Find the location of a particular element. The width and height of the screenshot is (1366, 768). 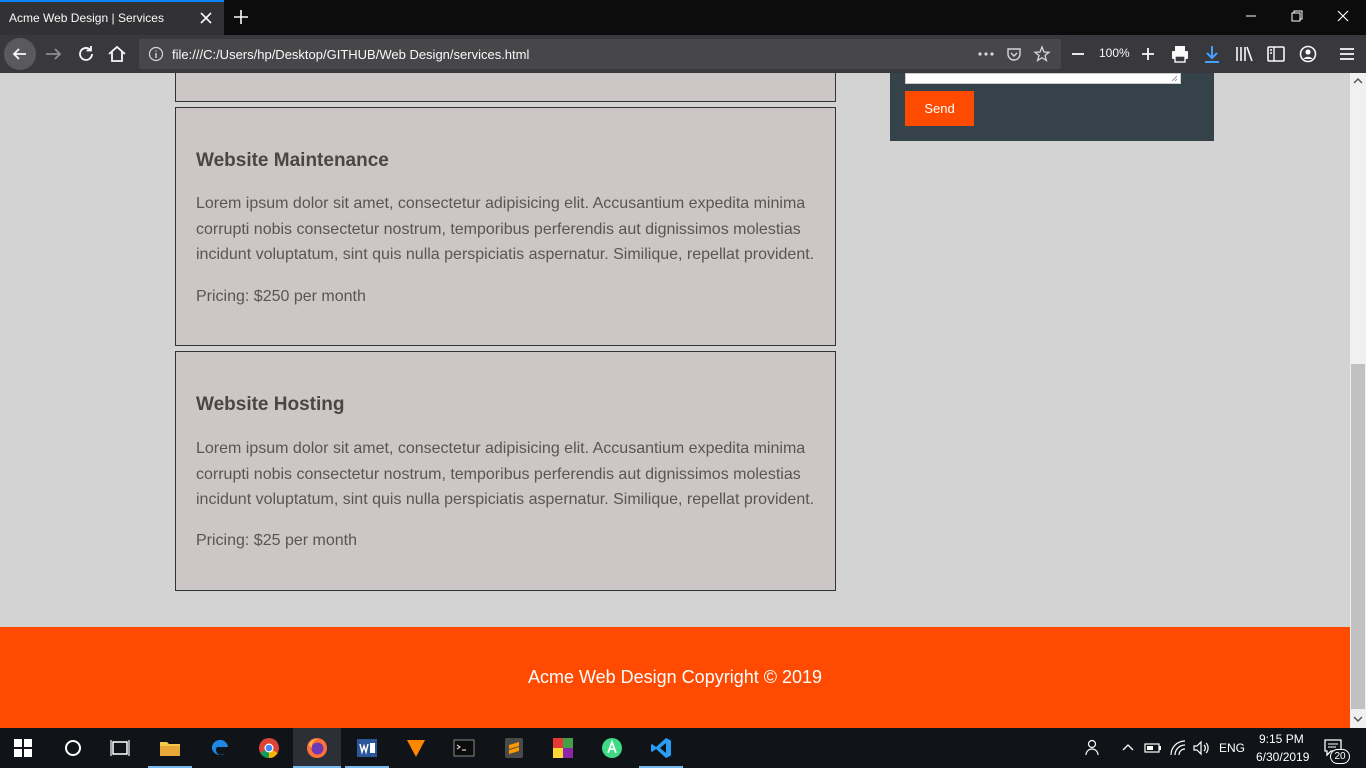

wifi-icon is located at coordinates (1178, 748).